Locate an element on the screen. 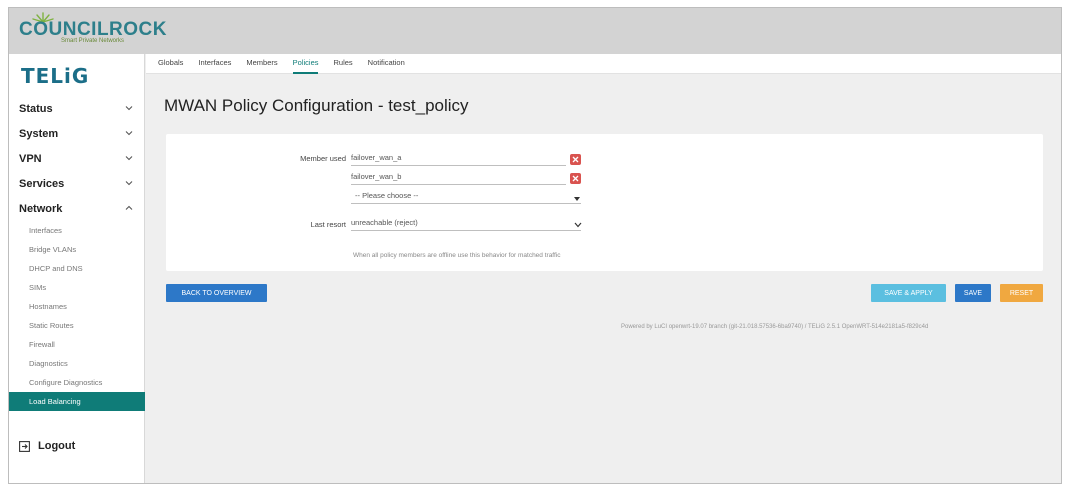 The width and height of the screenshot is (1065, 486). sidebar-item-label: Services is located at coordinates (42, 183).